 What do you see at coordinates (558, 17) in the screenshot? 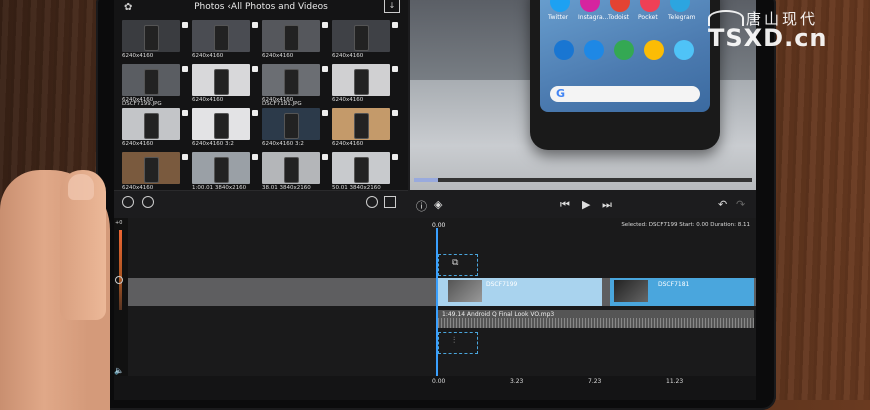
I see `app-label: Twitter` at bounding box center [558, 17].